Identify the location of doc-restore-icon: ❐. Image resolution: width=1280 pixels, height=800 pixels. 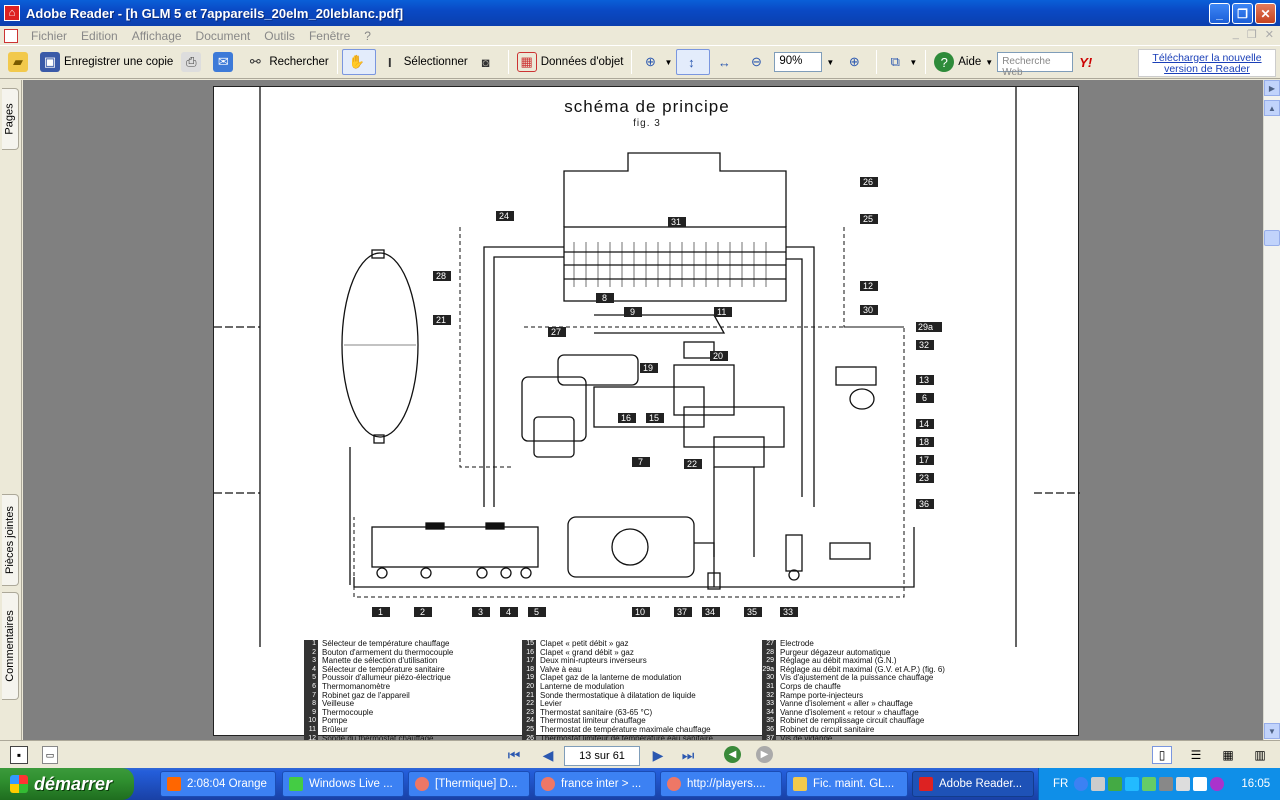
(1252, 34).